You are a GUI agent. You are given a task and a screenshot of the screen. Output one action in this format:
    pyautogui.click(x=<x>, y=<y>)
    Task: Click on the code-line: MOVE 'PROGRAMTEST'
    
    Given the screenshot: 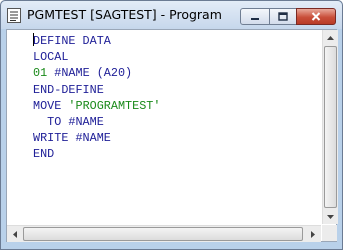 What is the action you would take?
    pyautogui.click(x=96, y=106)
    